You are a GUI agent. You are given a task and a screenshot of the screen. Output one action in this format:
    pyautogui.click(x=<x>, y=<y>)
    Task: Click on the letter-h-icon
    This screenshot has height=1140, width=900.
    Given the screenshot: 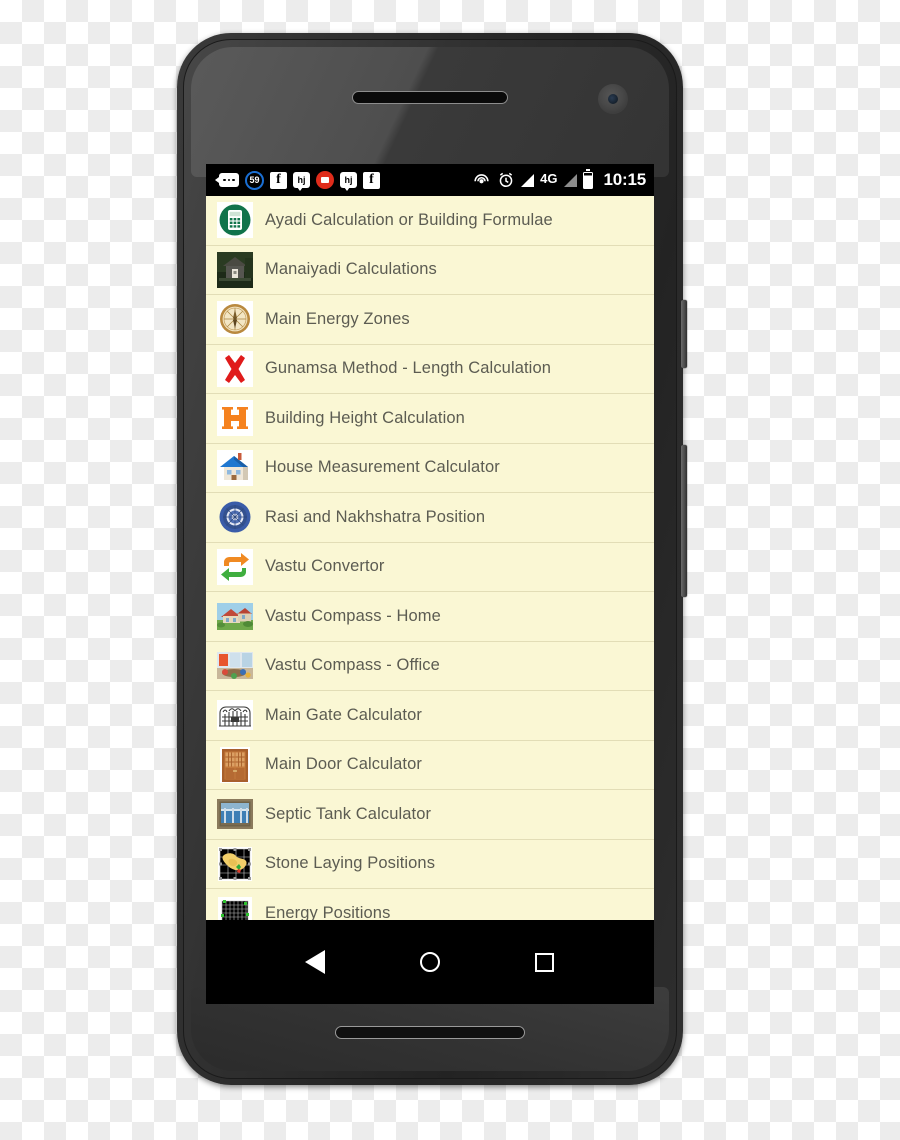 What is the action you would take?
    pyautogui.click(x=235, y=418)
    